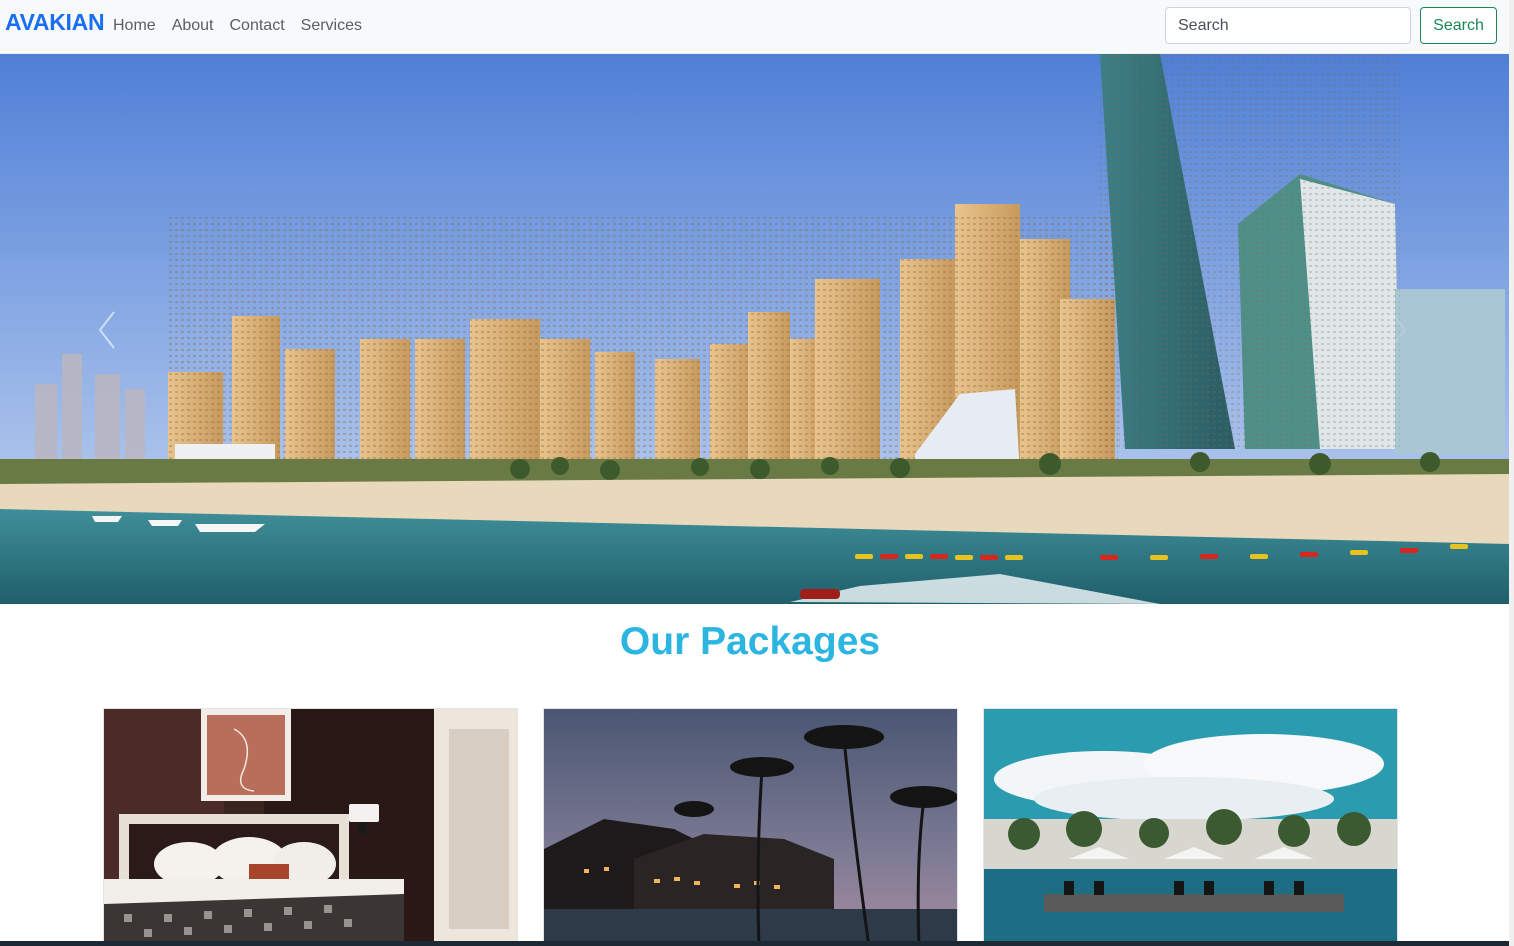 This screenshot has height=946, width=1514. I want to click on bottom-edge, so click(757, 943).